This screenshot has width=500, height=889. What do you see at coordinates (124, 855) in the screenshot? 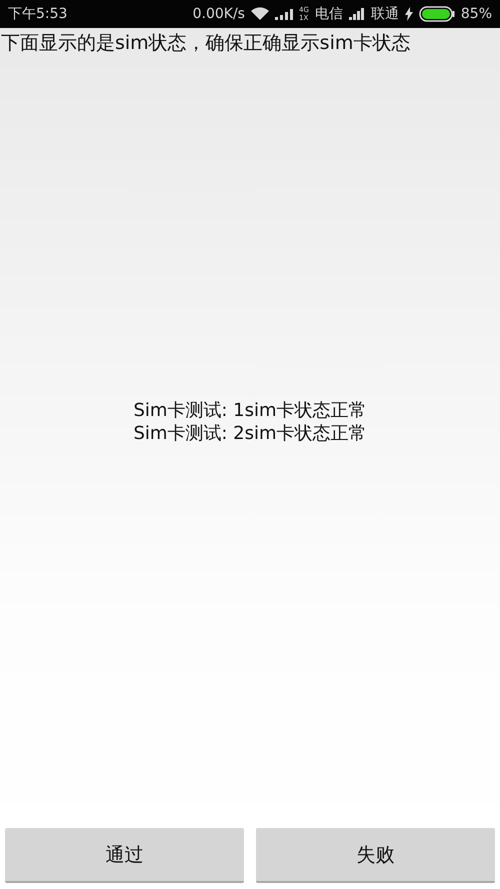
I see `pass-button: 通过` at bounding box center [124, 855].